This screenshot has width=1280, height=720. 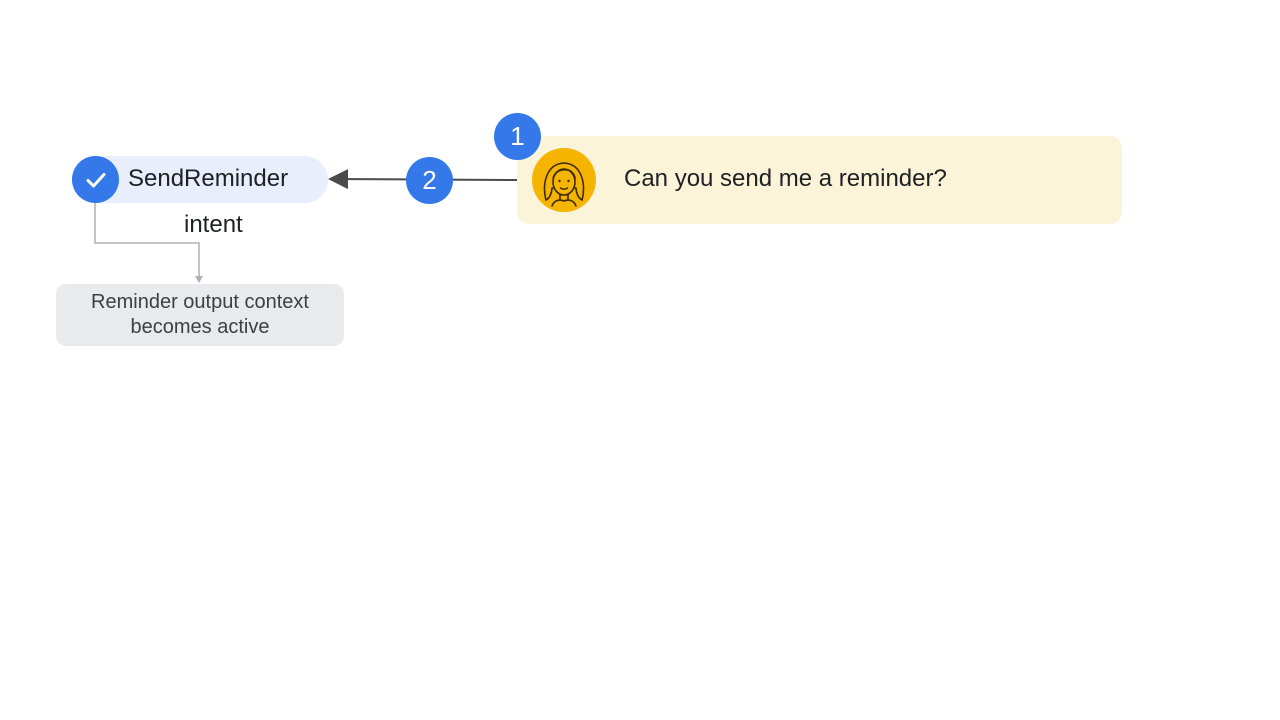 I want to click on utterance-text: Can you send me a reminder?, so click(x=785, y=178).